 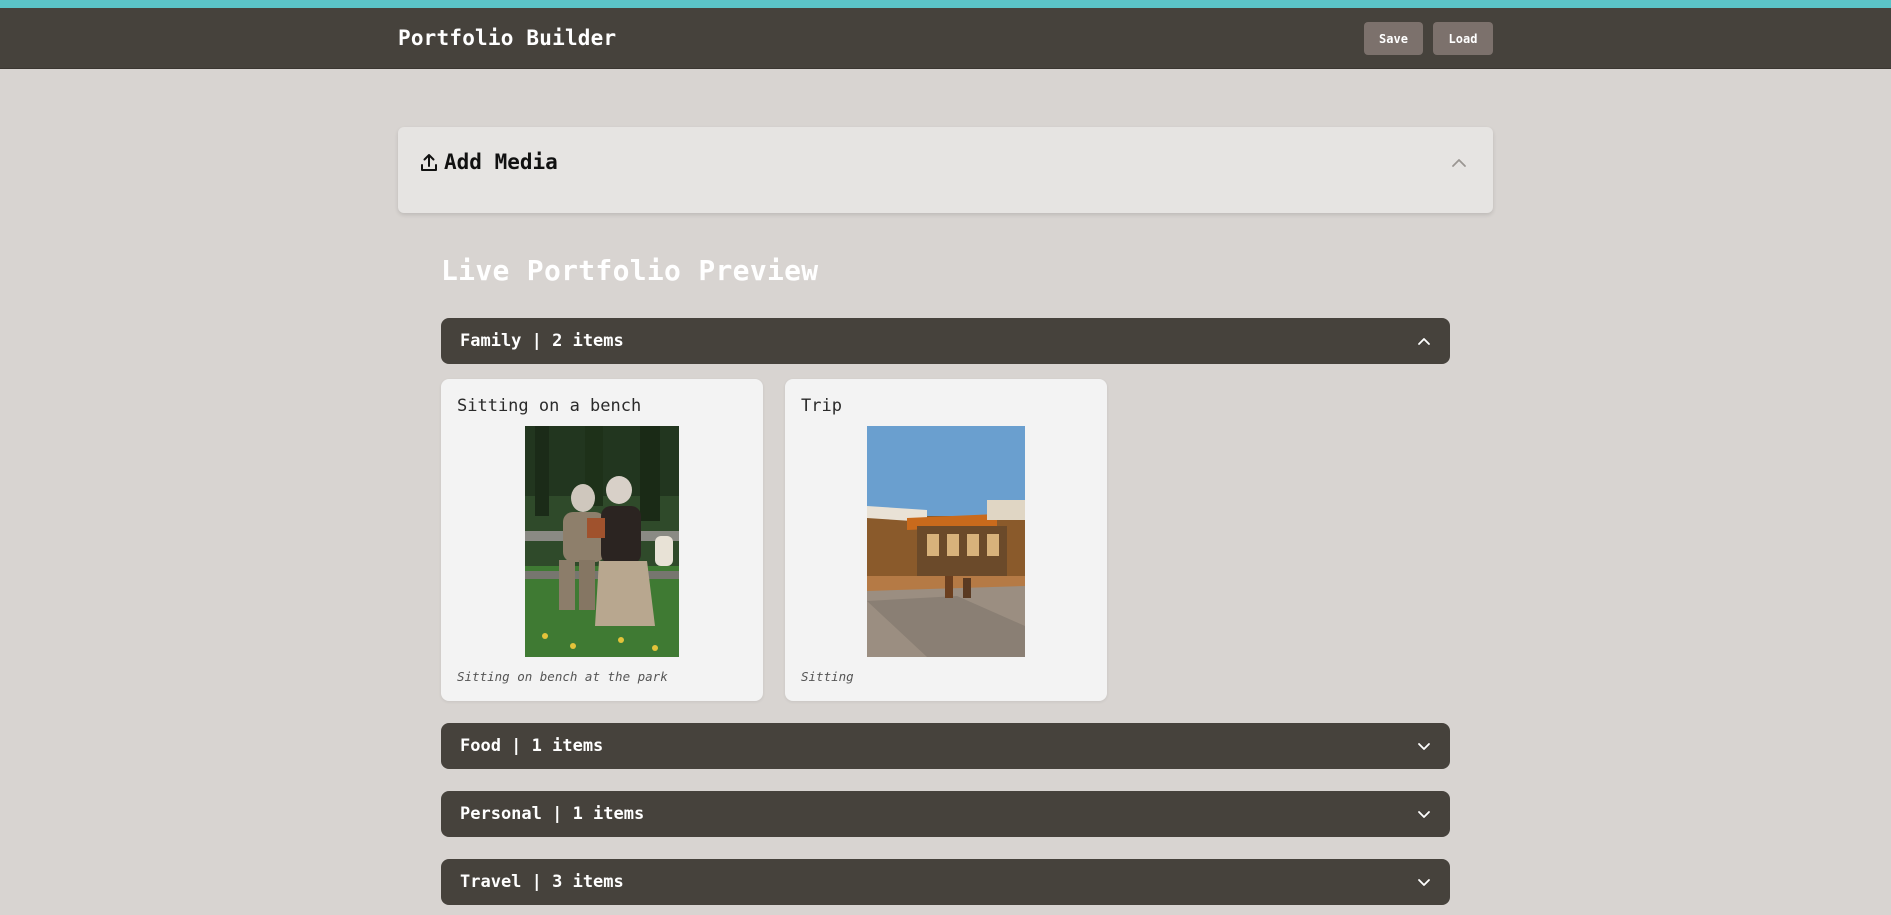 What do you see at coordinates (945, 4) in the screenshot?
I see `top-accent-bar` at bounding box center [945, 4].